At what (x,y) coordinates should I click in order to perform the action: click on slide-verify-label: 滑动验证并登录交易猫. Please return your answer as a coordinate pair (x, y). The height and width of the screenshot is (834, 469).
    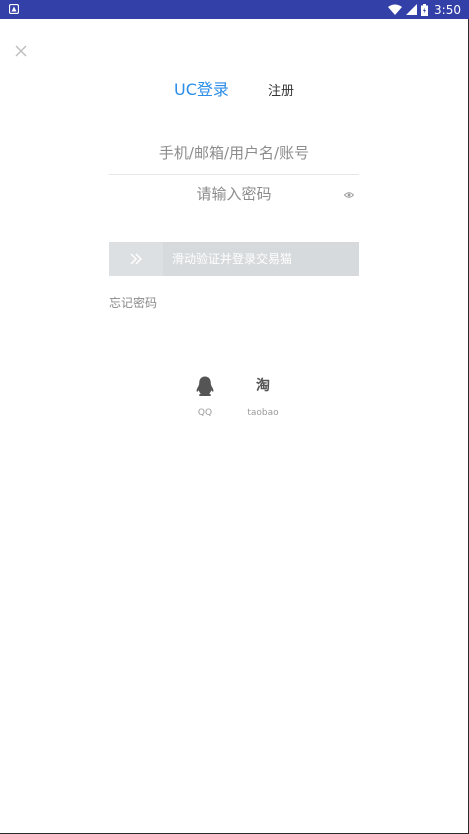
    Looking at the image, I should click on (232, 259).